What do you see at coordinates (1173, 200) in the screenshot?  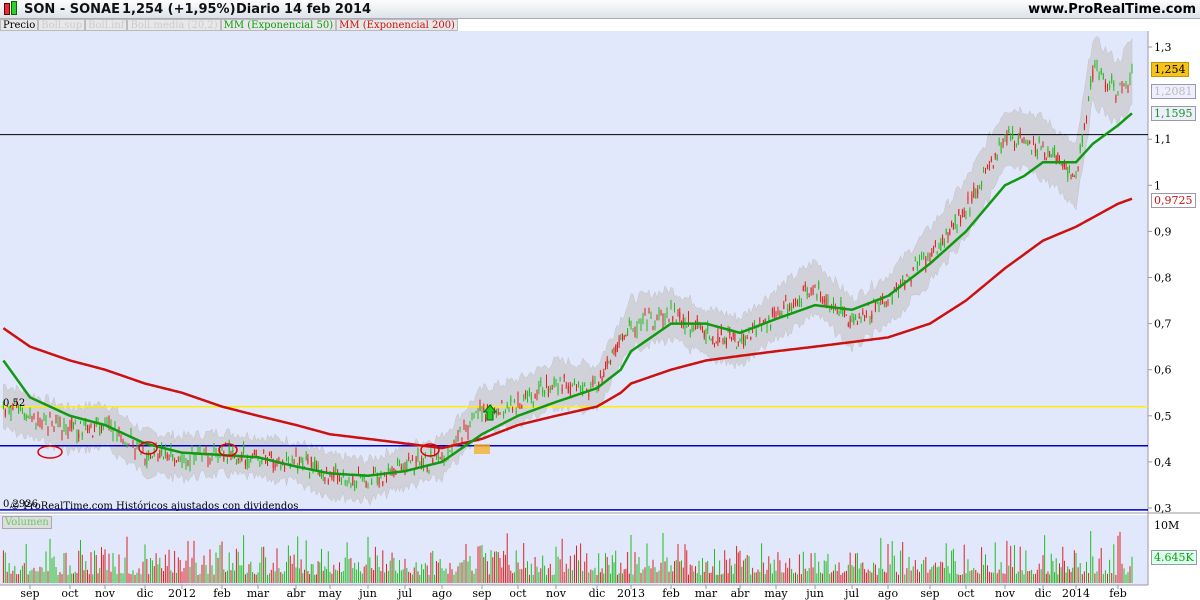 I see `ema200-tag: 0,9725` at bounding box center [1173, 200].